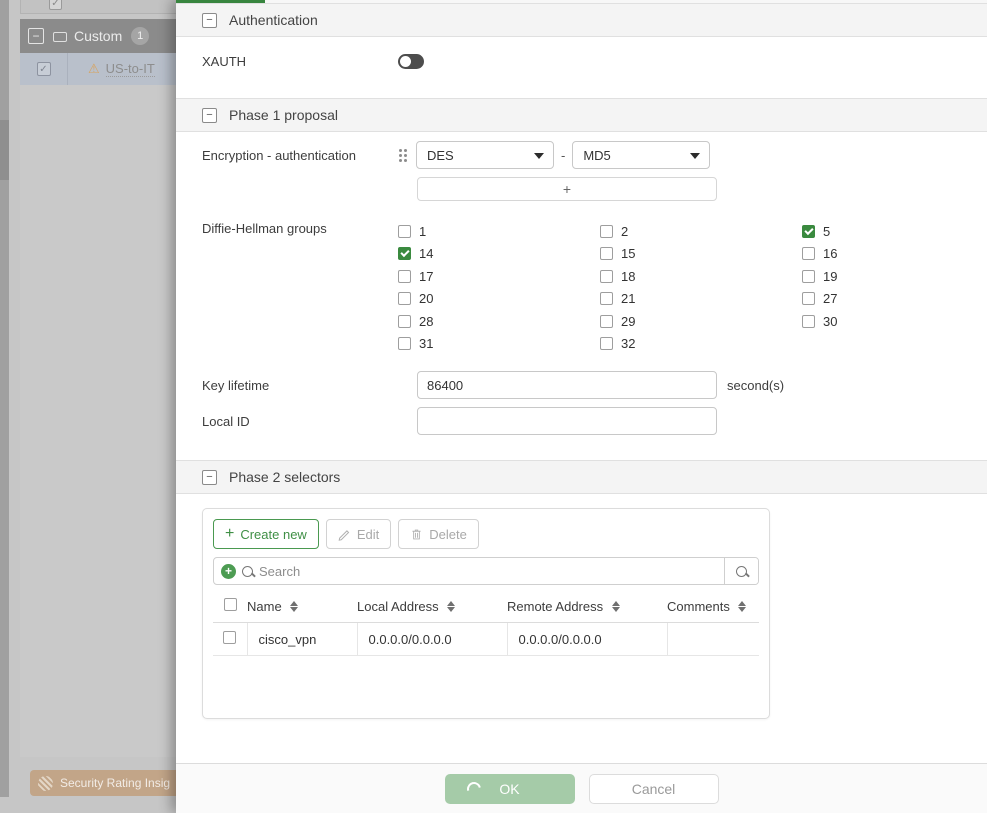 The width and height of the screenshot is (987, 813). Describe the element at coordinates (426, 321) in the screenshot. I see `dh-group-label: 28` at that location.